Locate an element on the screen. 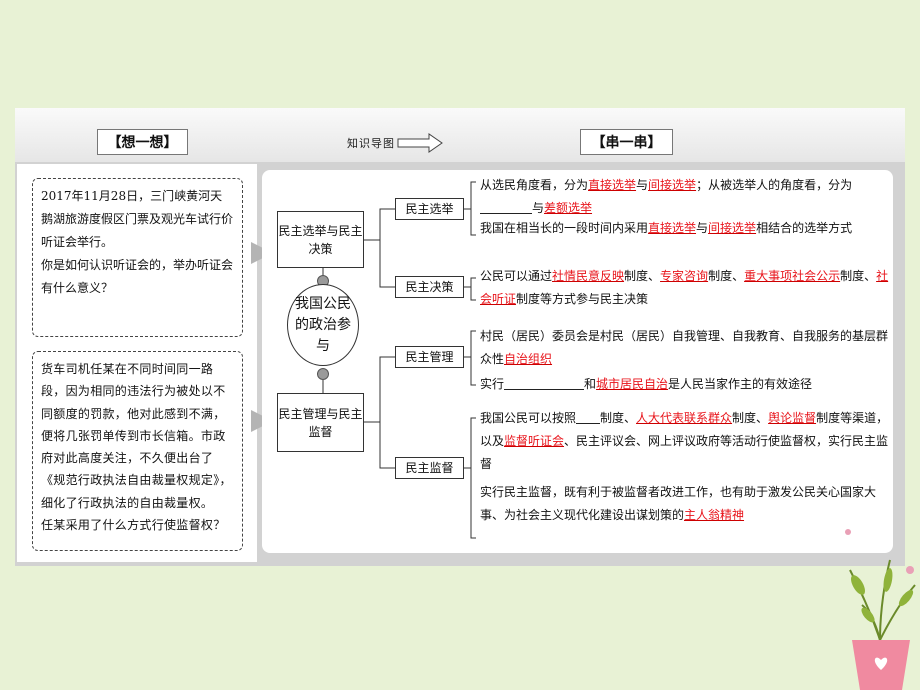 This screenshot has width=920, height=690. answer-text: 差额选举 is located at coordinates (568, 208).